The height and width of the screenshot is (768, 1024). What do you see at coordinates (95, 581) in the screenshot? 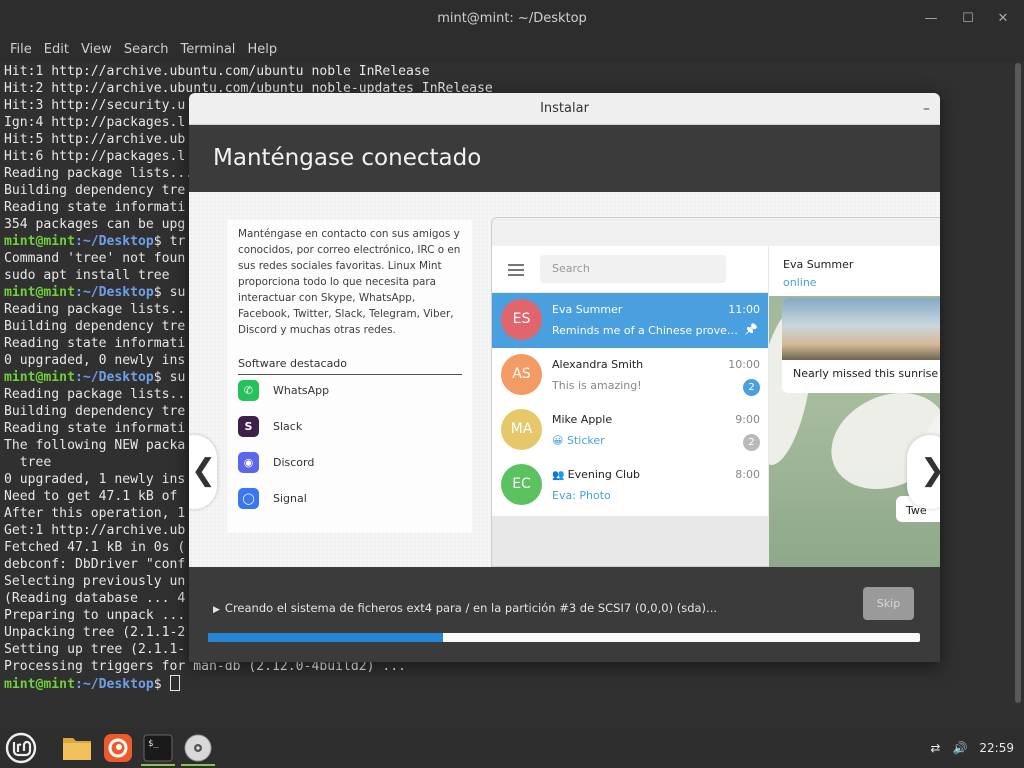
I see `terminal-line-text: Selecting previously un` at bounding box center [95, 581].